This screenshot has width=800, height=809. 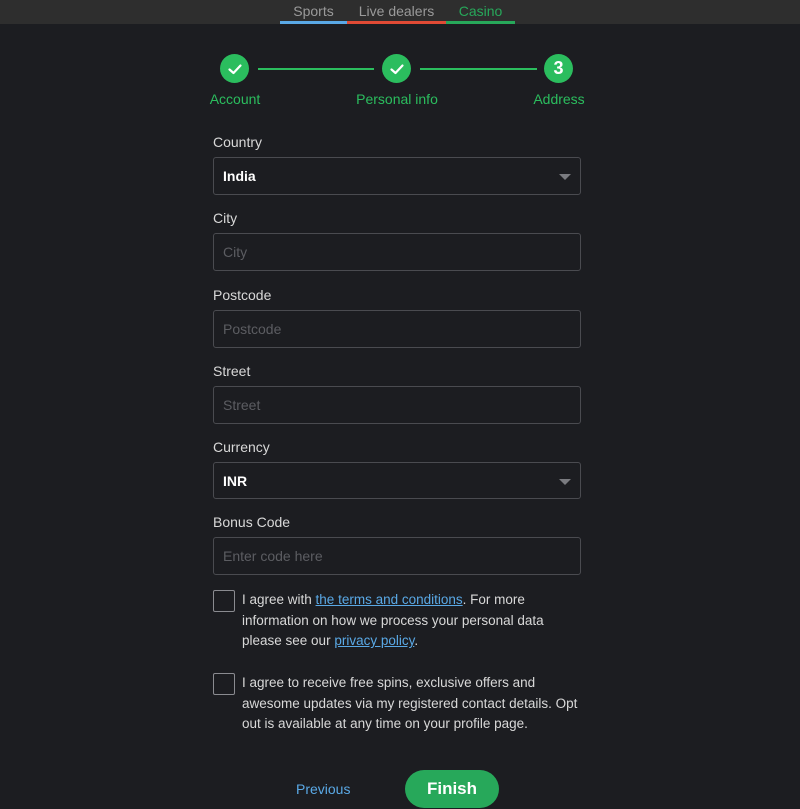 What do you see at coordinates (232, 371) in the screenshot?
I see `street-label: Street` at bounding box center [232, 371].